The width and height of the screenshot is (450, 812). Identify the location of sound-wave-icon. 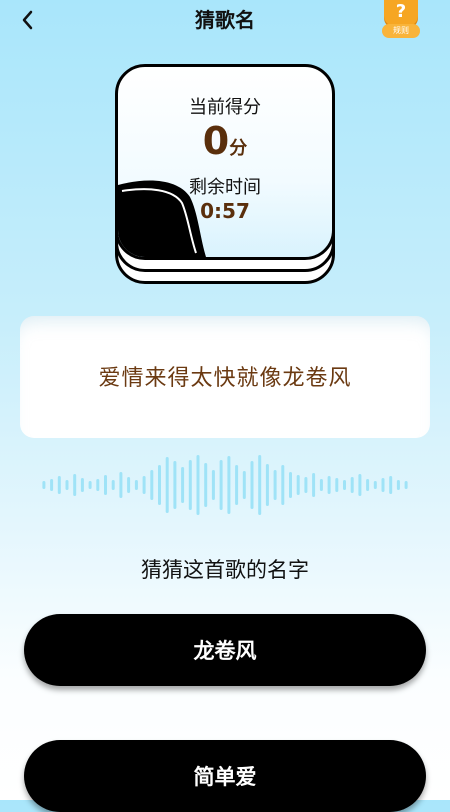
(225, 485).